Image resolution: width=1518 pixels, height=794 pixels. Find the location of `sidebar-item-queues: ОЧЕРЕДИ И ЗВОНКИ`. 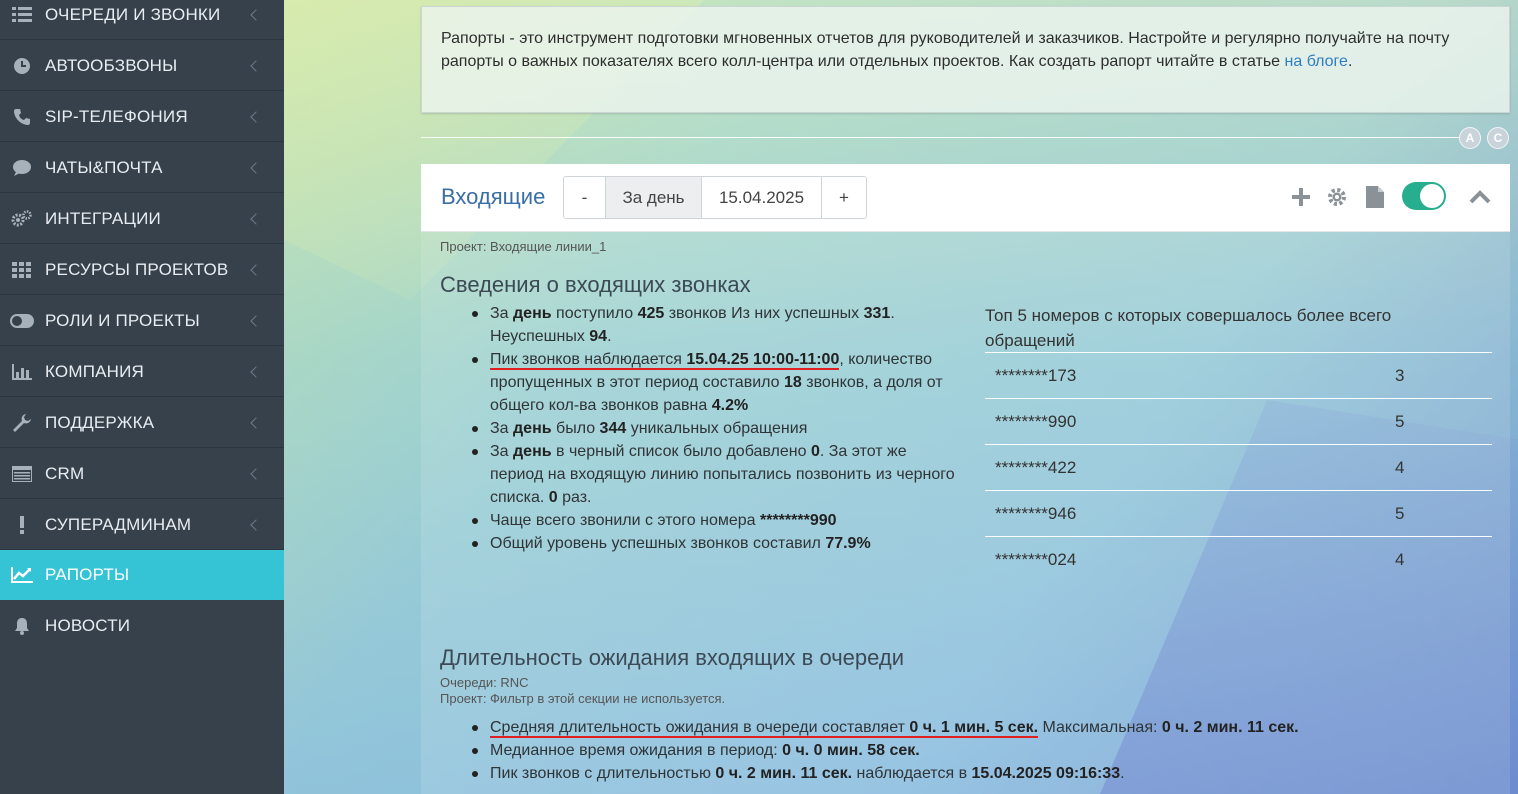

sidebar-item-queues: ОЧЕРЕДИ И ЗВОНКИ is located at coordinates (142, 20).